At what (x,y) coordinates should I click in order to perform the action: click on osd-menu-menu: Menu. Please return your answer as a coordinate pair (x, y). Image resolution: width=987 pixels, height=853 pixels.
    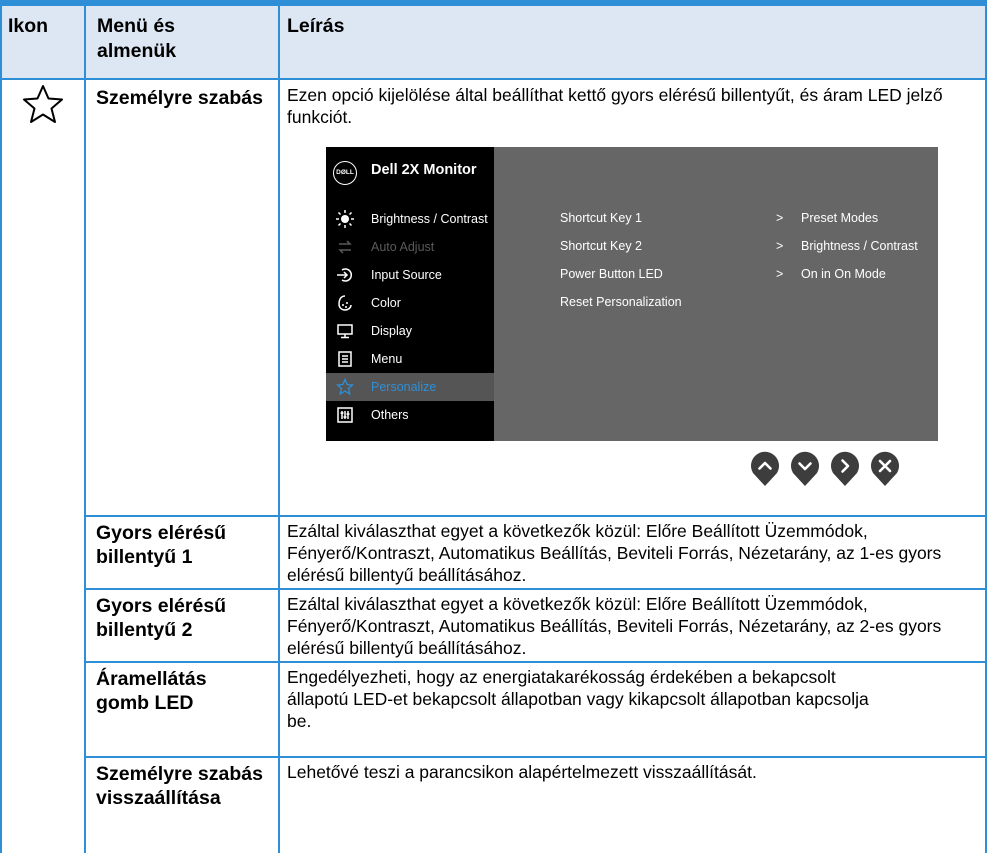
    Looking at the image, I should click on (410, 359).